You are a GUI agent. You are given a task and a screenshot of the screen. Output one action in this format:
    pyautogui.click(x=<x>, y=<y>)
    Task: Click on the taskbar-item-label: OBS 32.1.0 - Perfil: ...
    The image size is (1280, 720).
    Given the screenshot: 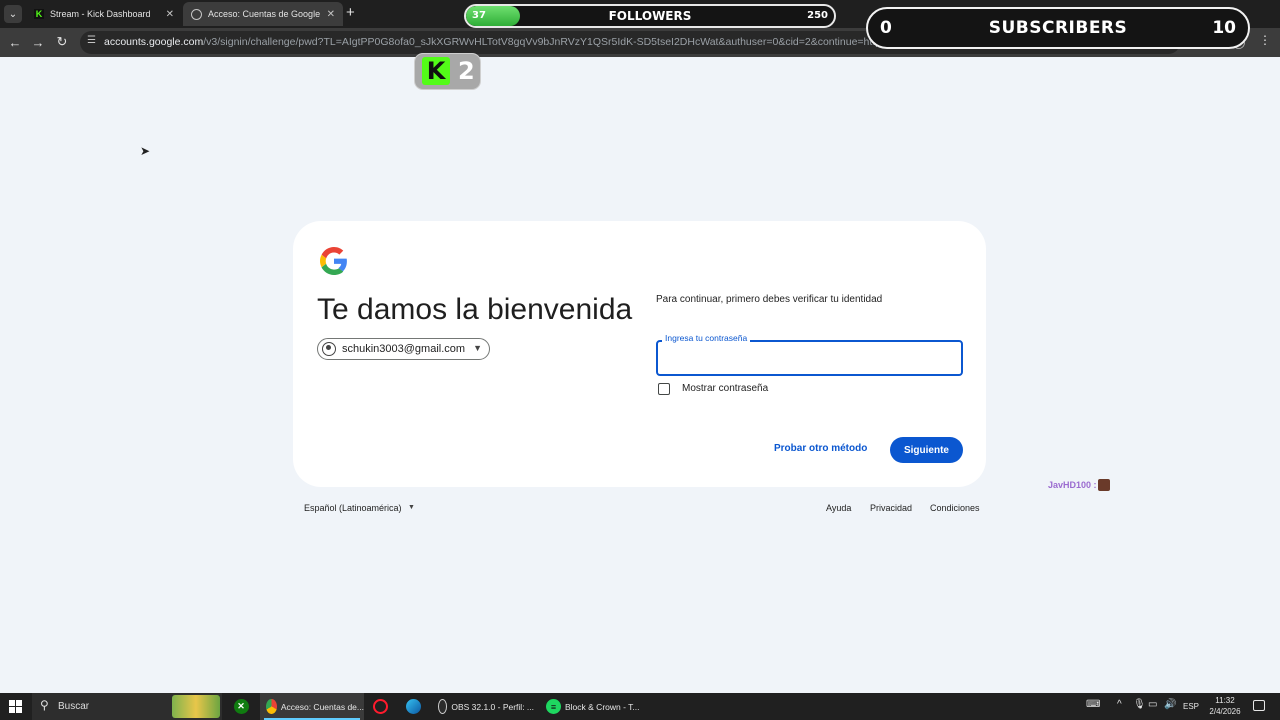 What is the action you would take?
    pyautogui.click(x=492, y=706)
    